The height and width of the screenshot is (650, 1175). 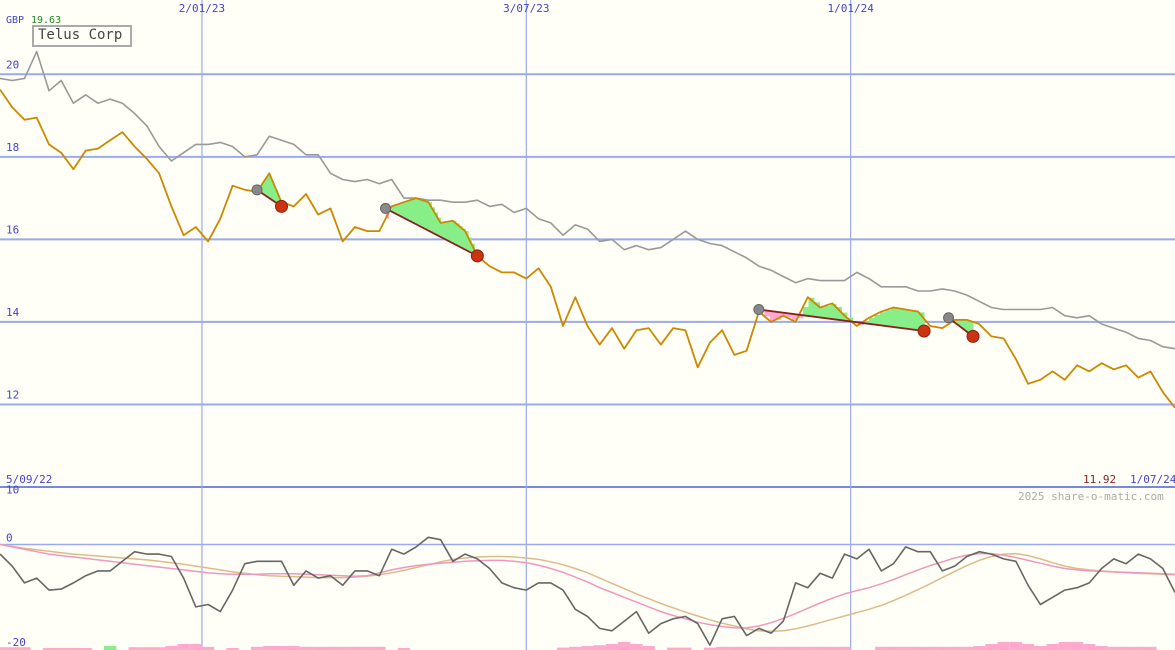 I want to click on y-tick-14: 14, so click(x=13, y=312).